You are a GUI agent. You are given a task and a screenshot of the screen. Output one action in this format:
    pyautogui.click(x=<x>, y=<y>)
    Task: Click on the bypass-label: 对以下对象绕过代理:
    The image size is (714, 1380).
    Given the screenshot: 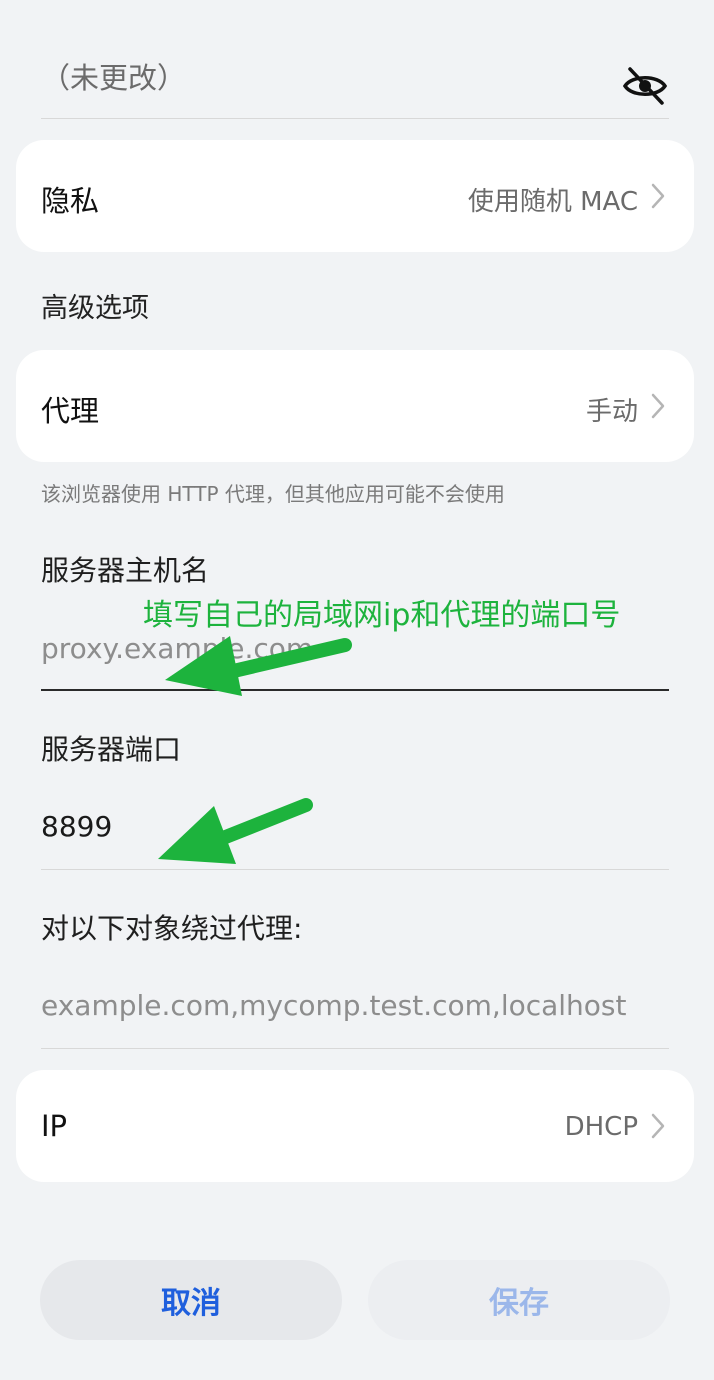 What is the action you would take?
    pyautogui.click(x=172, y=928)
    